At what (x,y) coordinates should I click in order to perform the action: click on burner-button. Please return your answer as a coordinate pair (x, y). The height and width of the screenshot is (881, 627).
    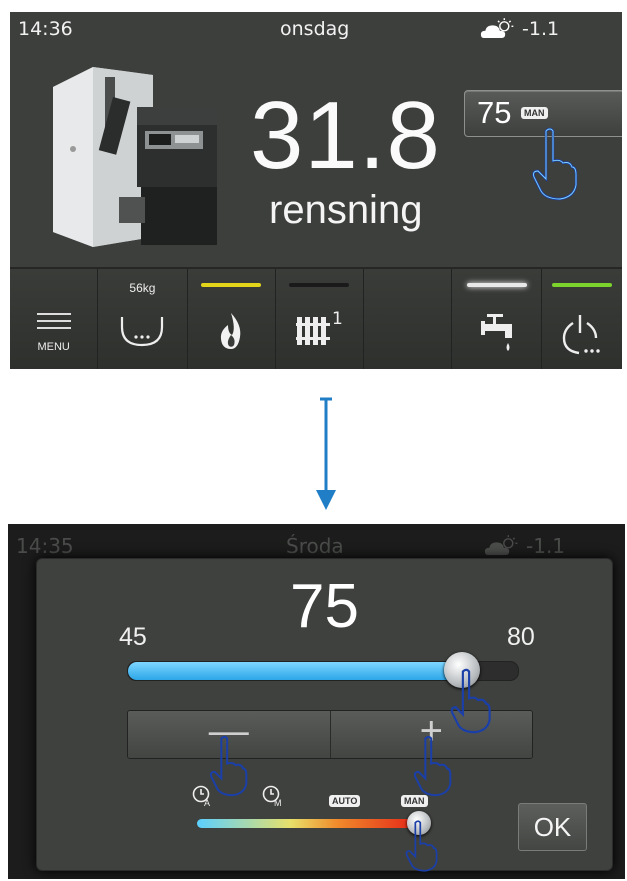
    Looking at the image, I should click on (231, 319).